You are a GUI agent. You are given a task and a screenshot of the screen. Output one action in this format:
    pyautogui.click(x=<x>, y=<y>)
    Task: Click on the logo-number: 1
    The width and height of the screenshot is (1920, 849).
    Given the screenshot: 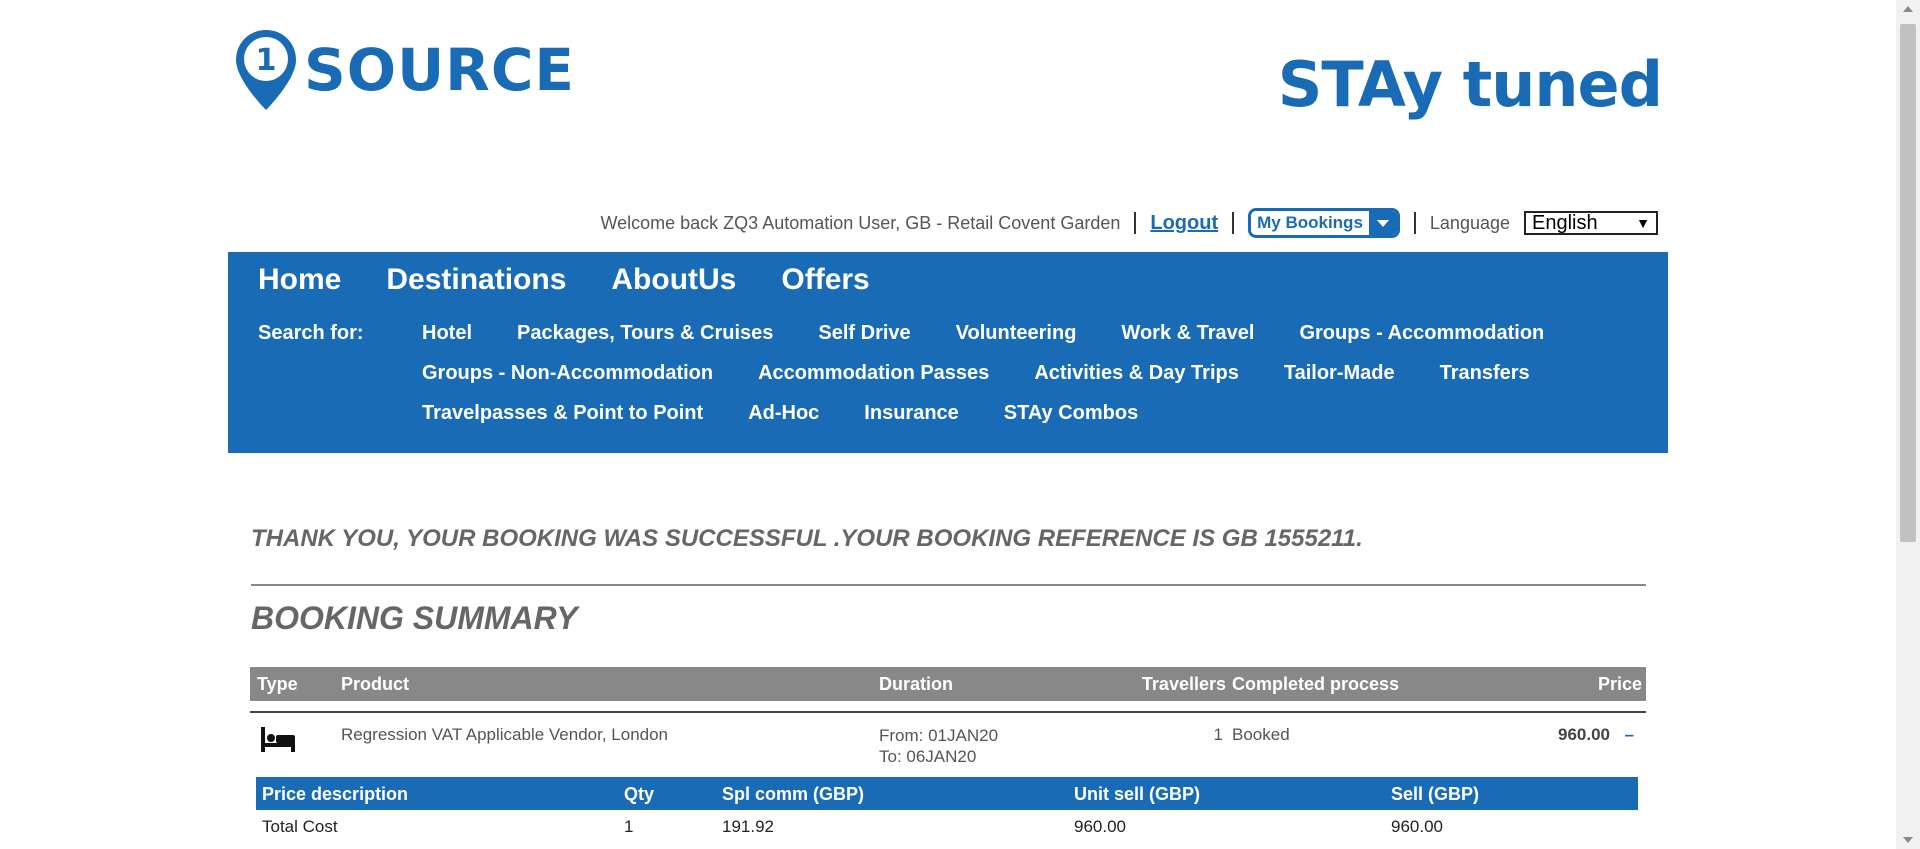 What is the action you would take?
    pyautogui.click(x=266, y=60)
    